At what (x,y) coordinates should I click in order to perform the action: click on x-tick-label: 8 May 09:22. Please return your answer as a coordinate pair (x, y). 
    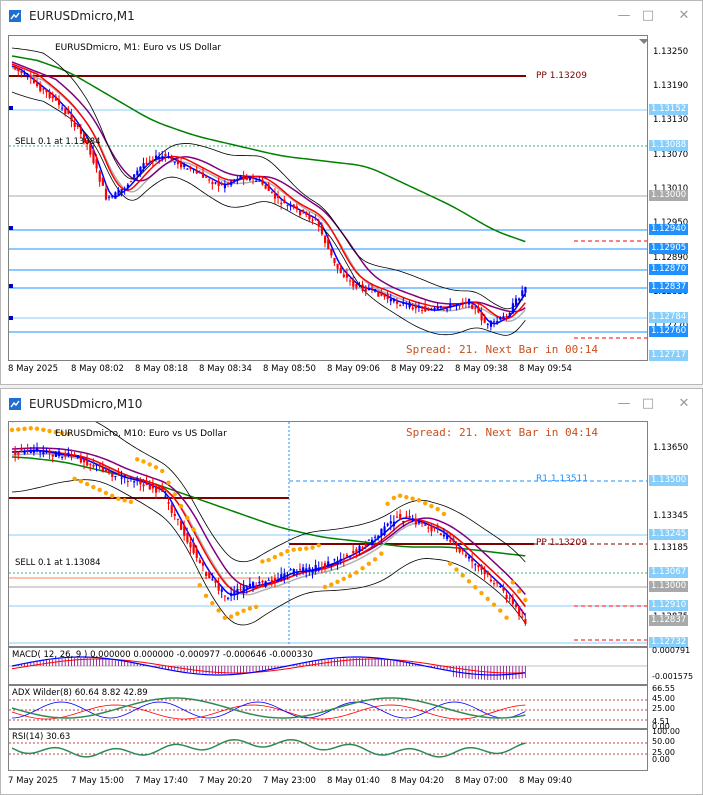
    Looking at the image, I should click on (417, 369).